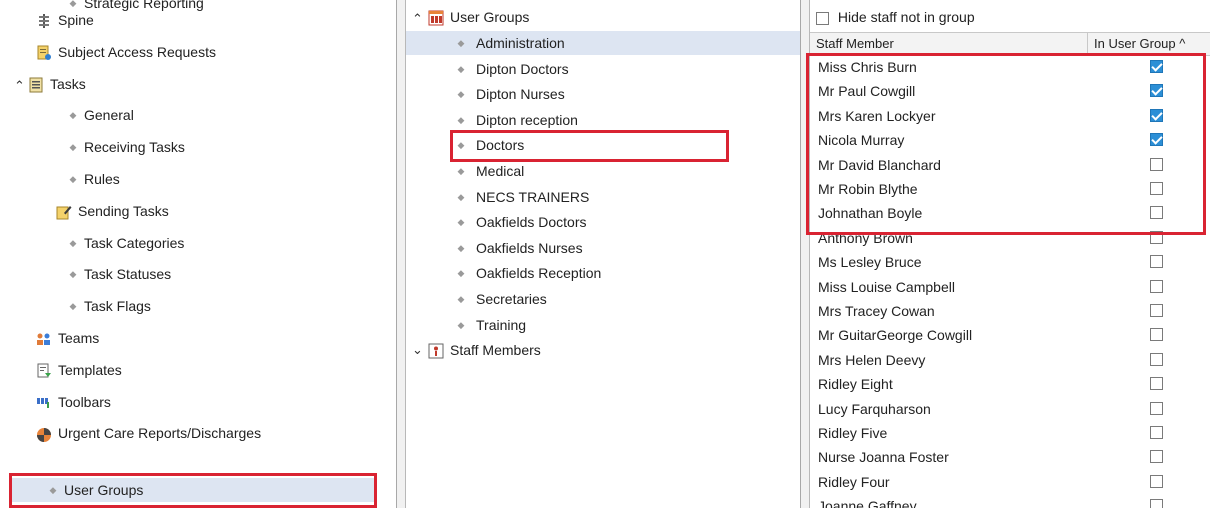  What do you see at coordinates (198, 433) in the screenshot?
I see `nav-item-urgent-care-reports-discharges: Urgent Care Reports/Discharges` at bounding box center [198, 433].